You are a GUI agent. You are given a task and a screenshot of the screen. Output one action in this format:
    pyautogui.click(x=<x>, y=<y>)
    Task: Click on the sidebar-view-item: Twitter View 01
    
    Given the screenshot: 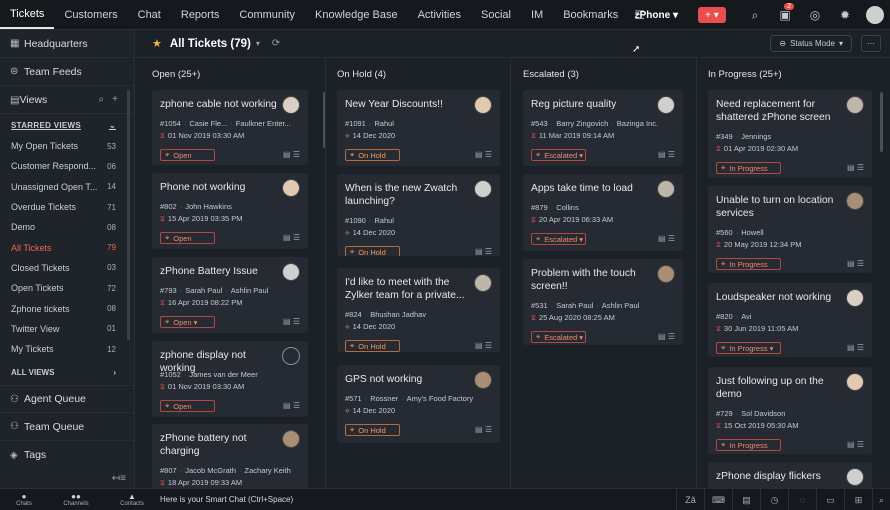 What is the action you would take?
    pyautogui.click(x=67, y=329)
    